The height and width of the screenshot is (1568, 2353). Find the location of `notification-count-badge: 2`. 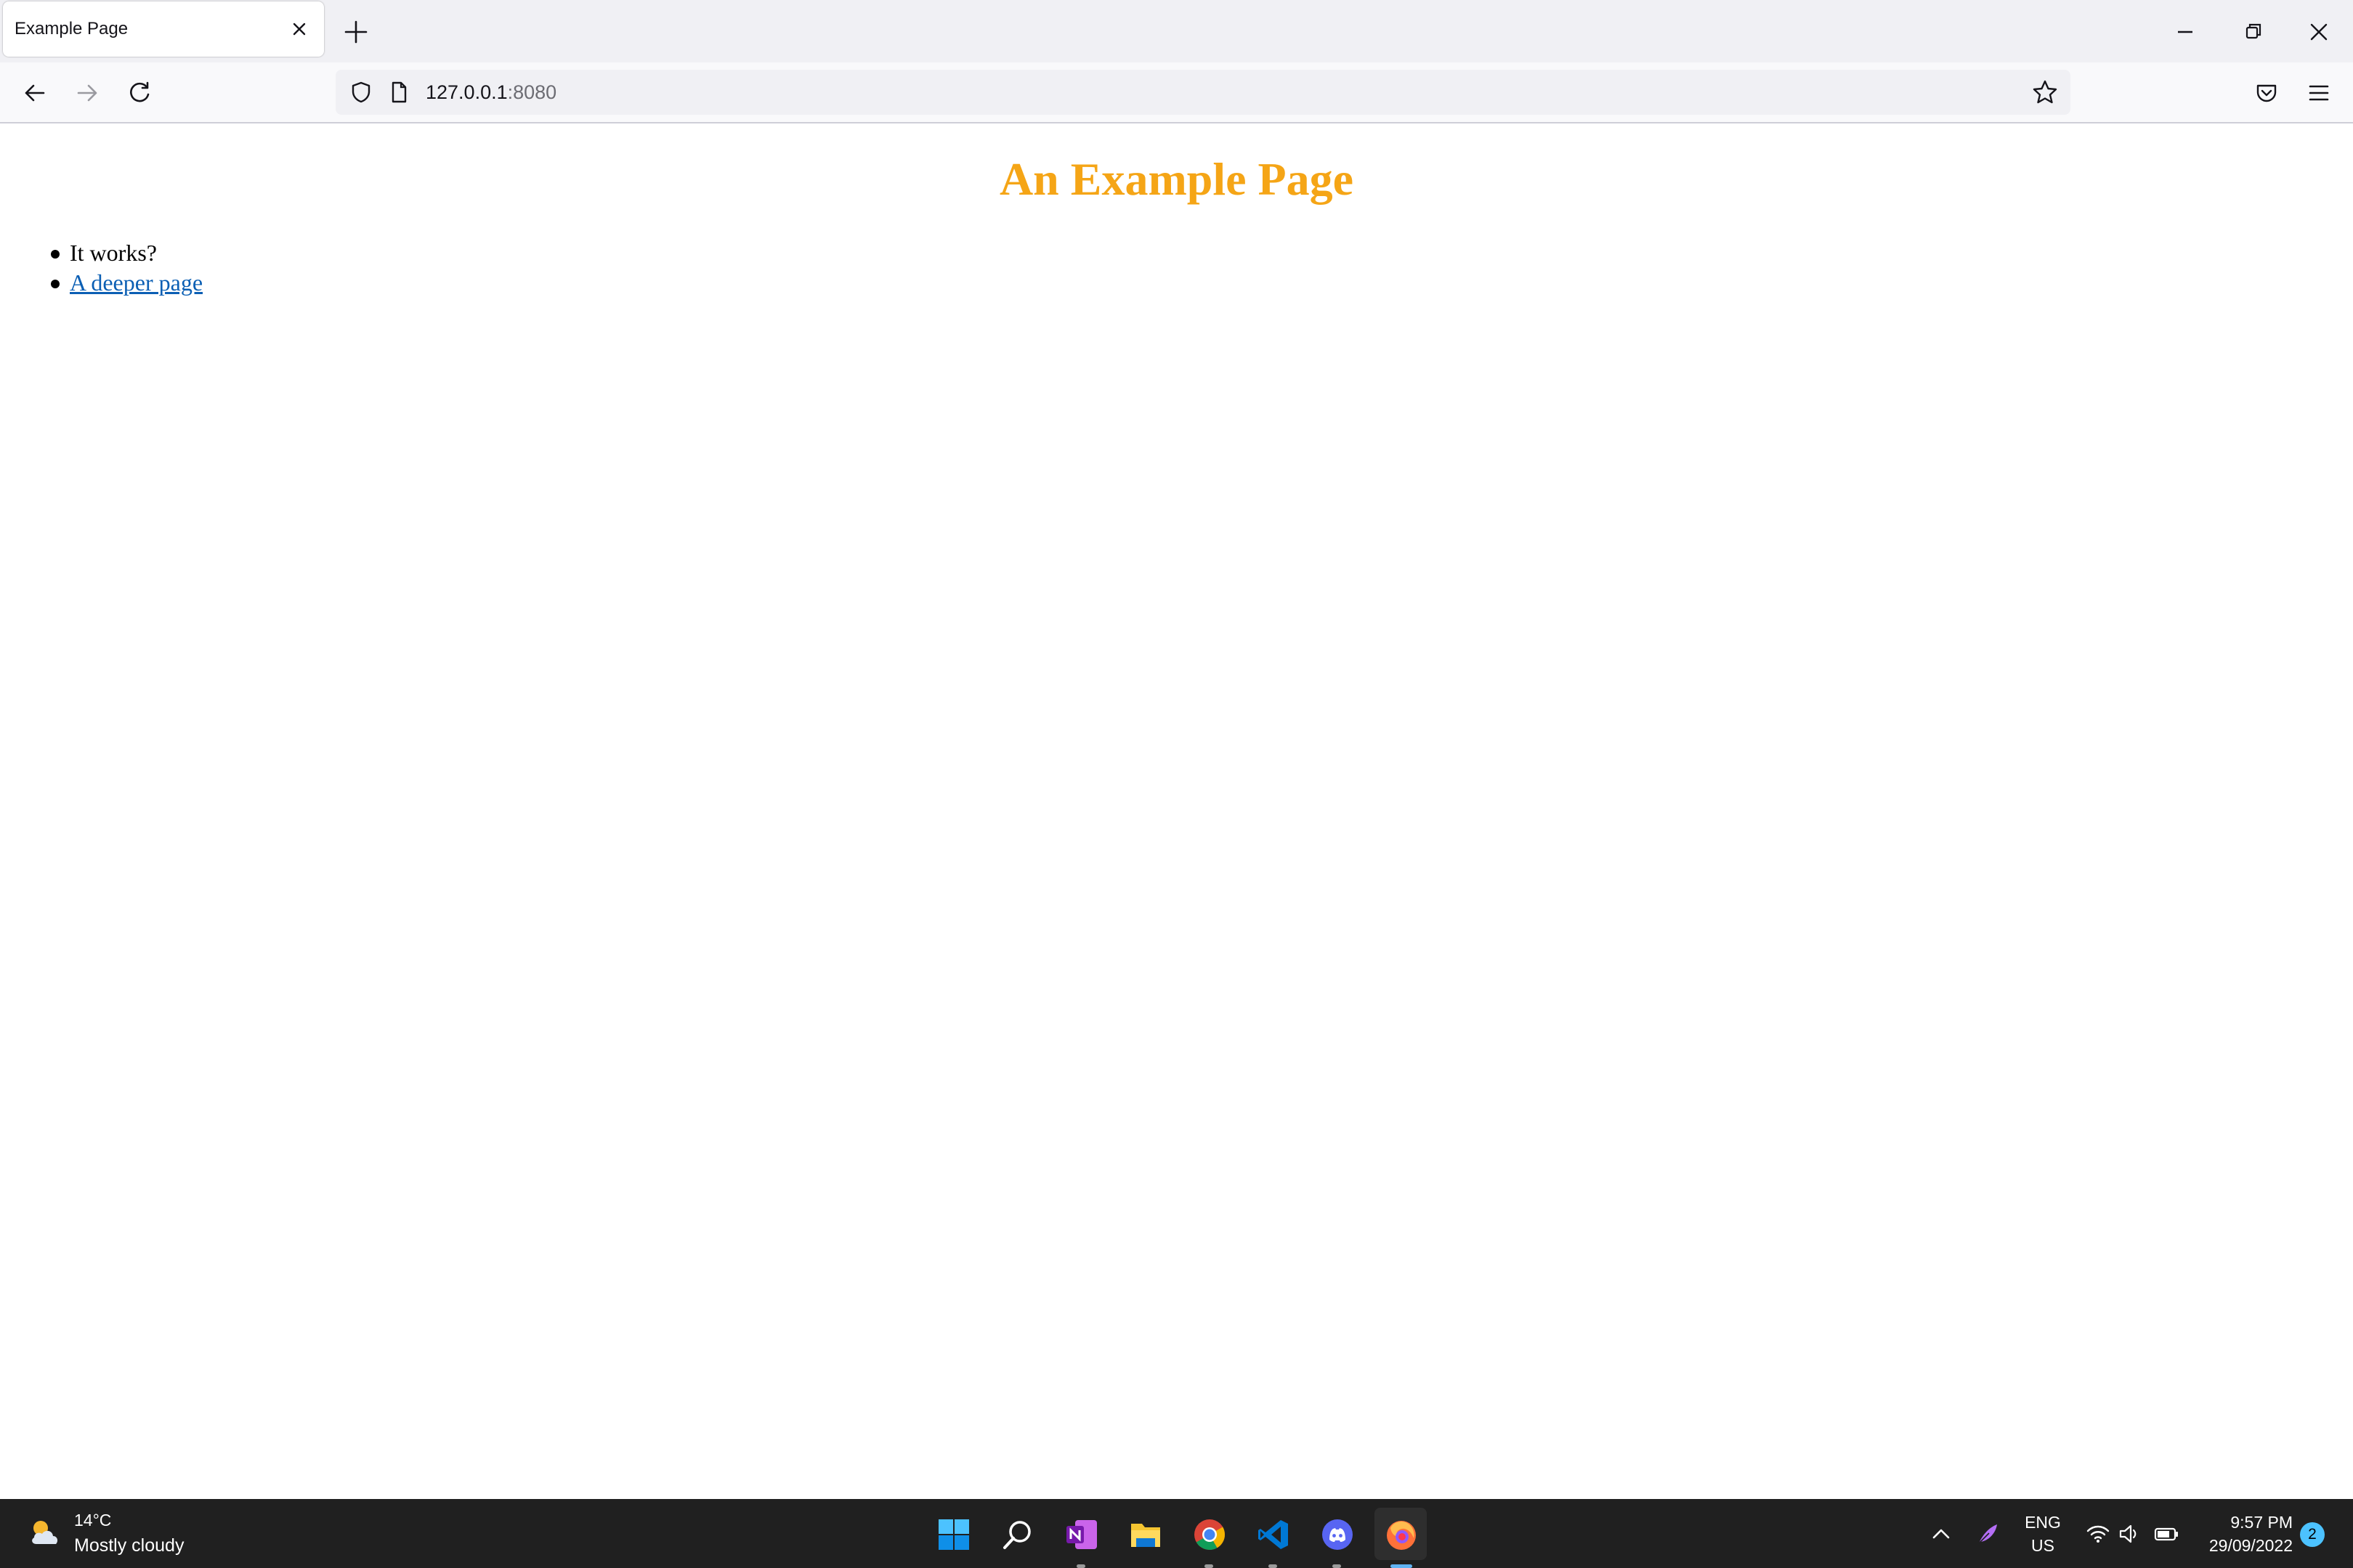

notification-count-badge: 2 is located at coordinates (2312, 1534).